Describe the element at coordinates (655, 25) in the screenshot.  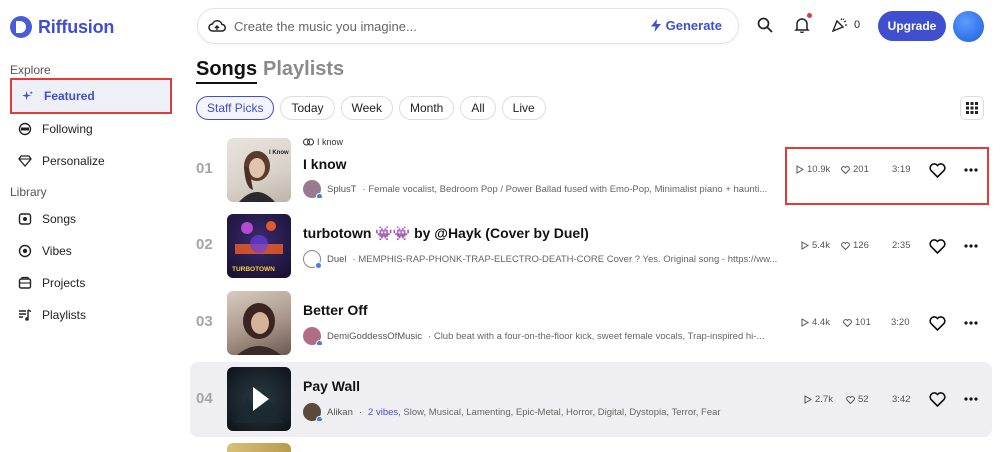
I see `bolt-icon` at that location.